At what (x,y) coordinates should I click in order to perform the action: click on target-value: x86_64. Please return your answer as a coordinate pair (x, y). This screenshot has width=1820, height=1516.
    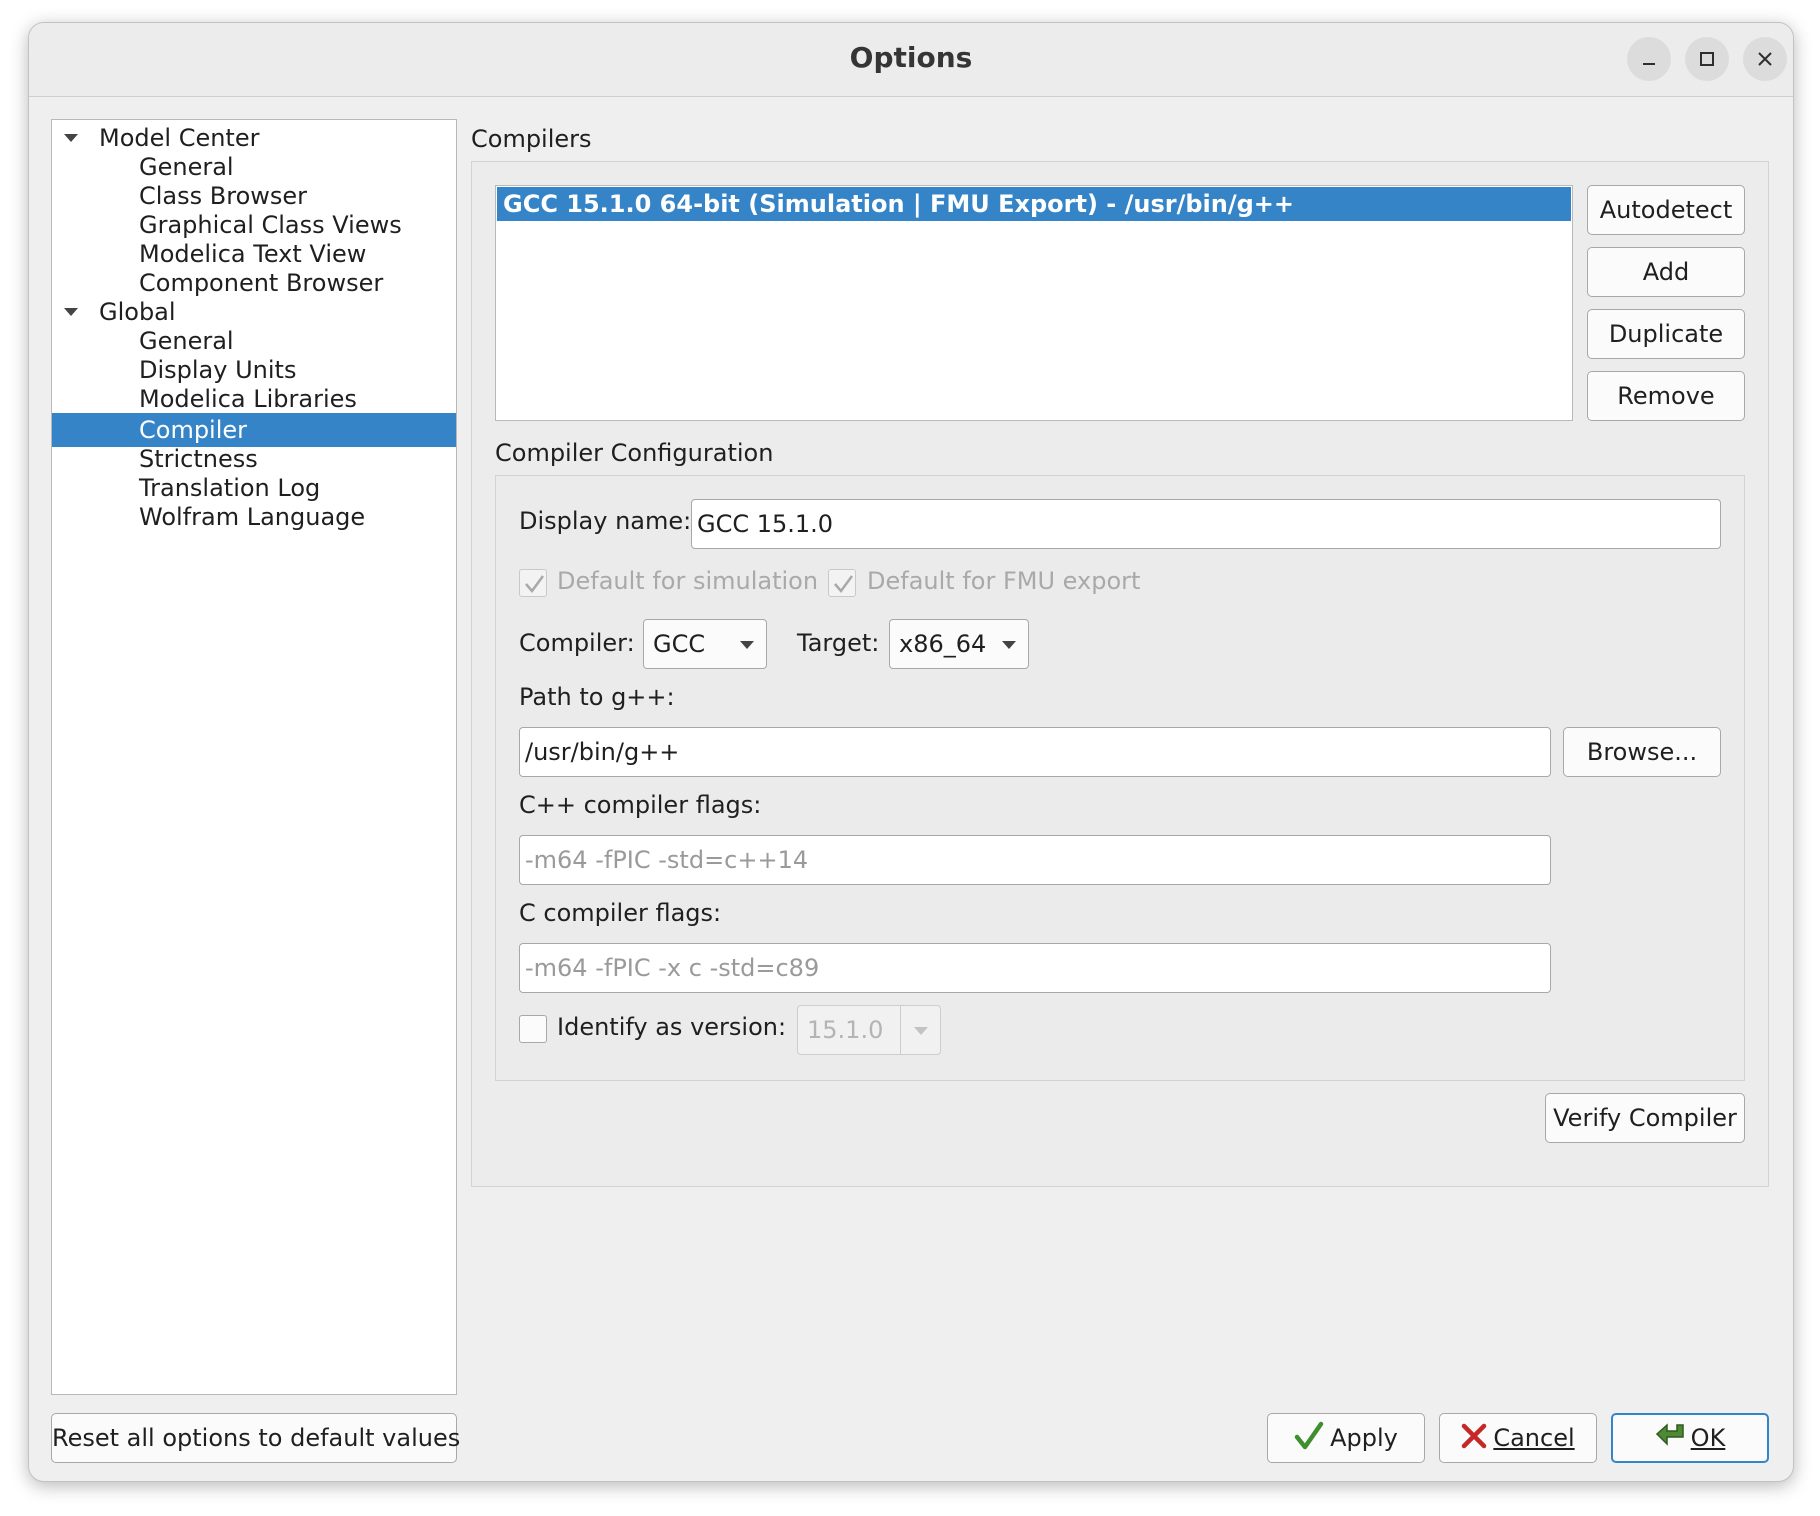
    Looking at the image, I should click on (943, 644).